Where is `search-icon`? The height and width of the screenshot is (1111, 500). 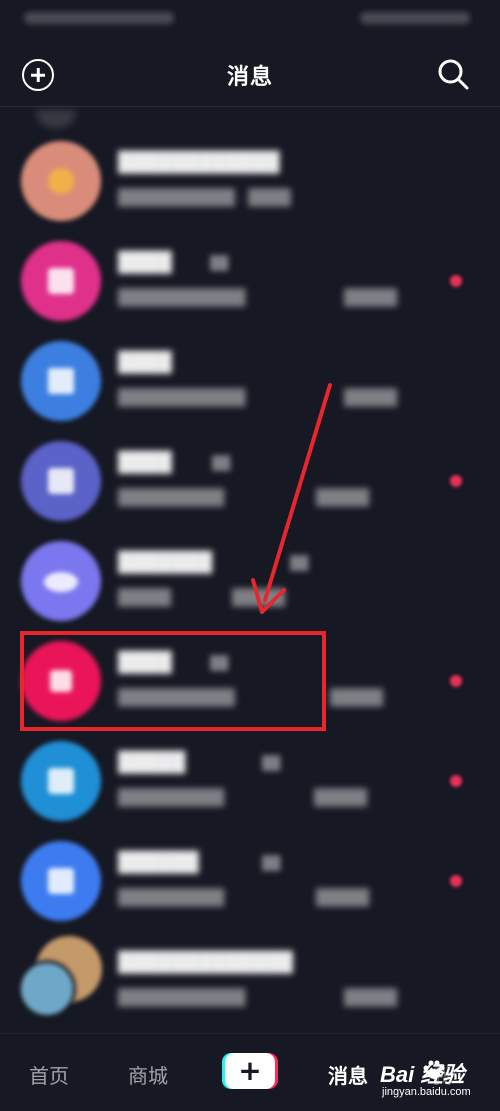
search-icon is located at coordinates (453, 74).